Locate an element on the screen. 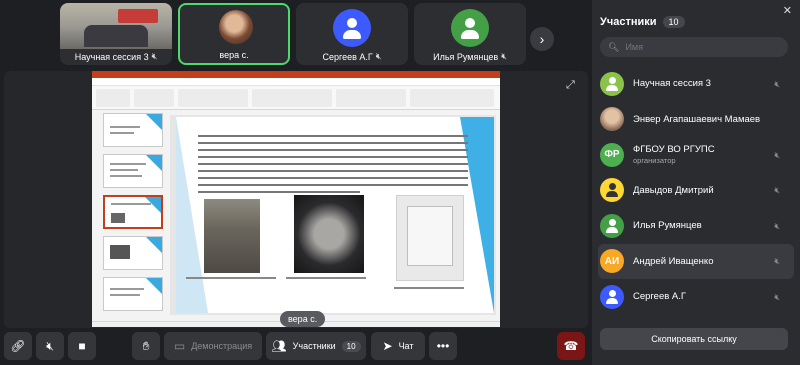 Image resolution: width=800 pixels, height=365 pixels. screen-share-button: ▭ Демонстрация is located at coordinates (213, 346).